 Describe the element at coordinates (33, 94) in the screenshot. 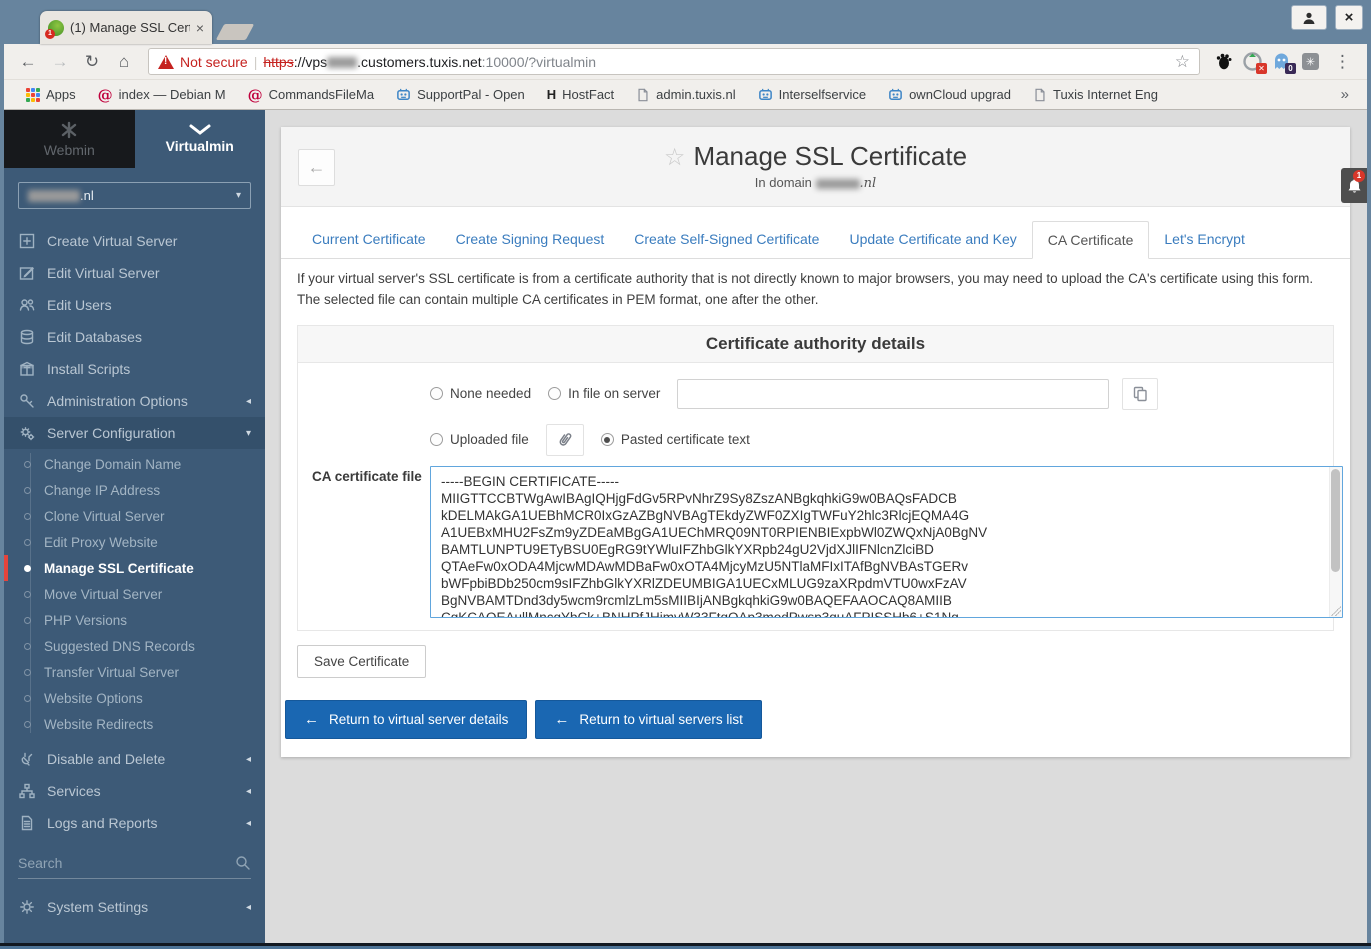

I see `apps-grid-icon` at that location.